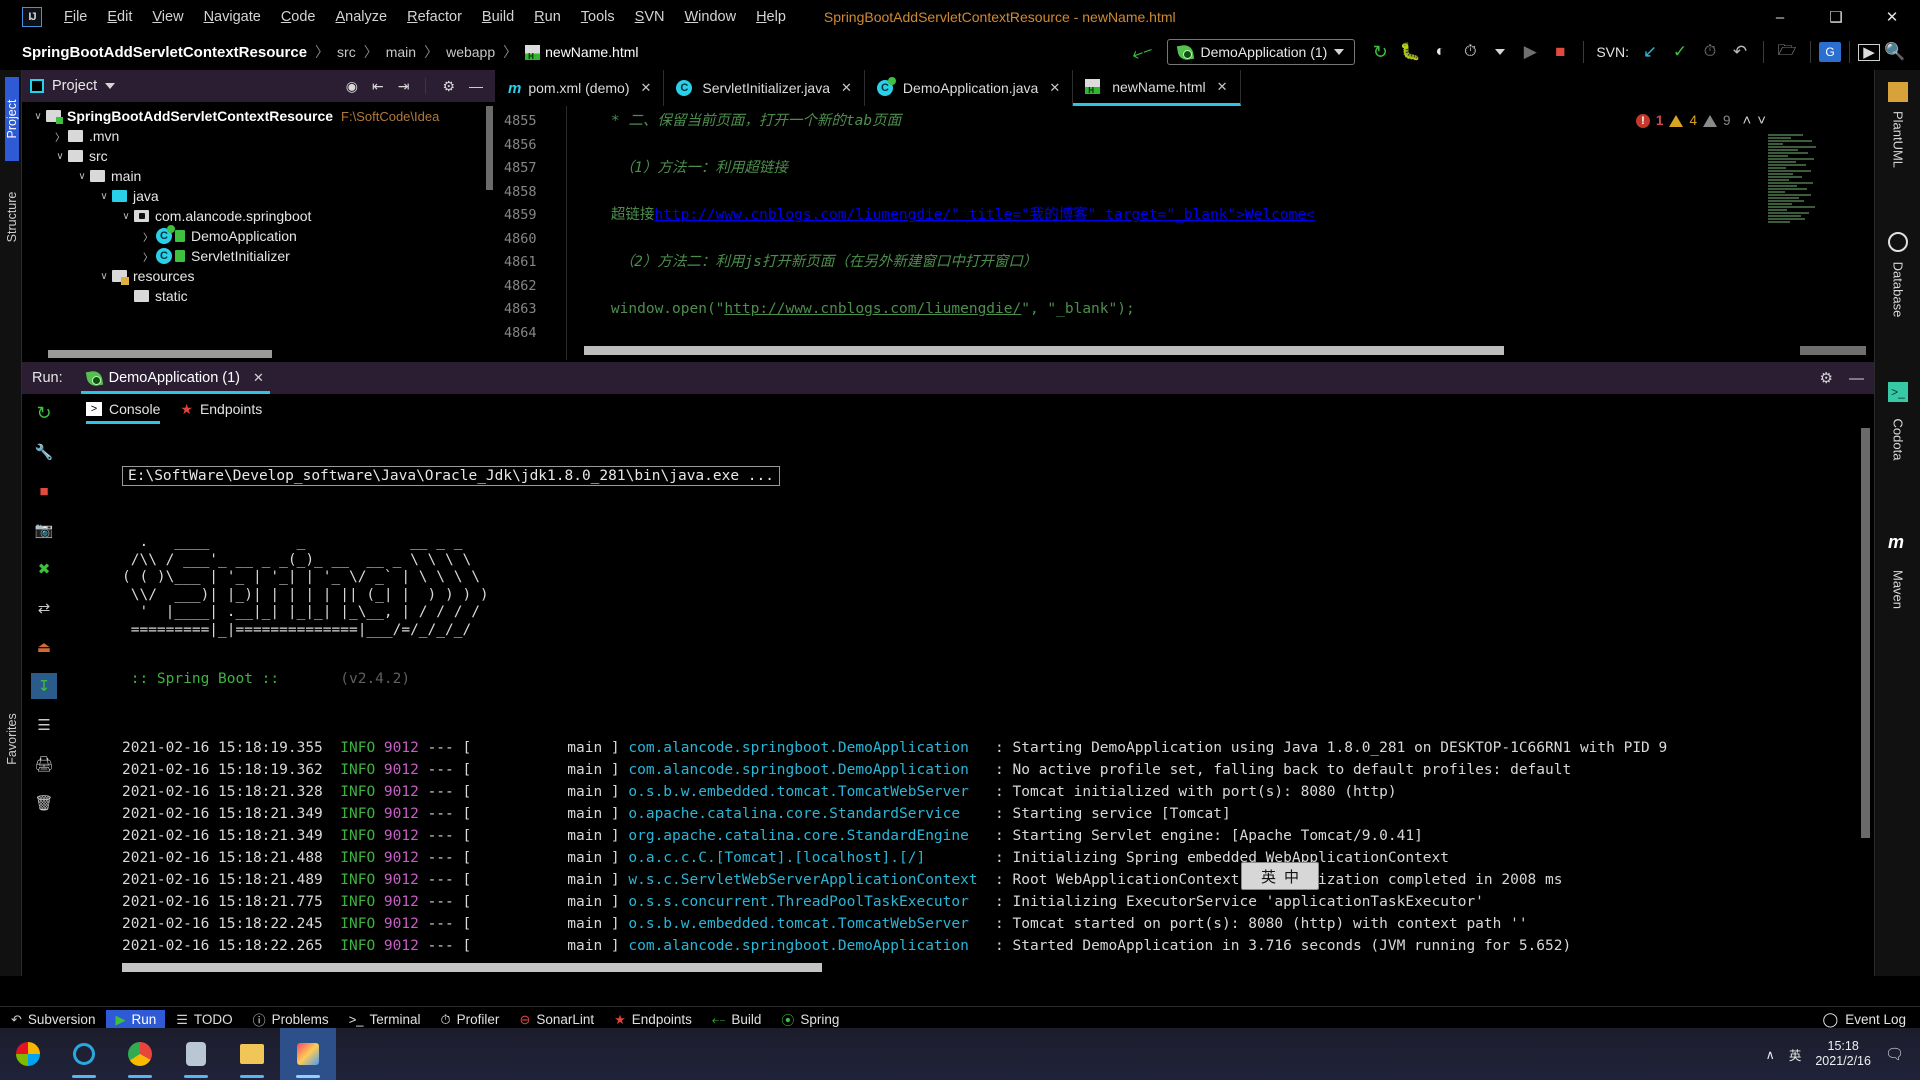 This screenshot has height=1080, width=1920. What do you see at coordinates (136, 1019) in the screenshot?
I see `bottom-tab-run: ▶ Run` at bounding box center [136, 1019].